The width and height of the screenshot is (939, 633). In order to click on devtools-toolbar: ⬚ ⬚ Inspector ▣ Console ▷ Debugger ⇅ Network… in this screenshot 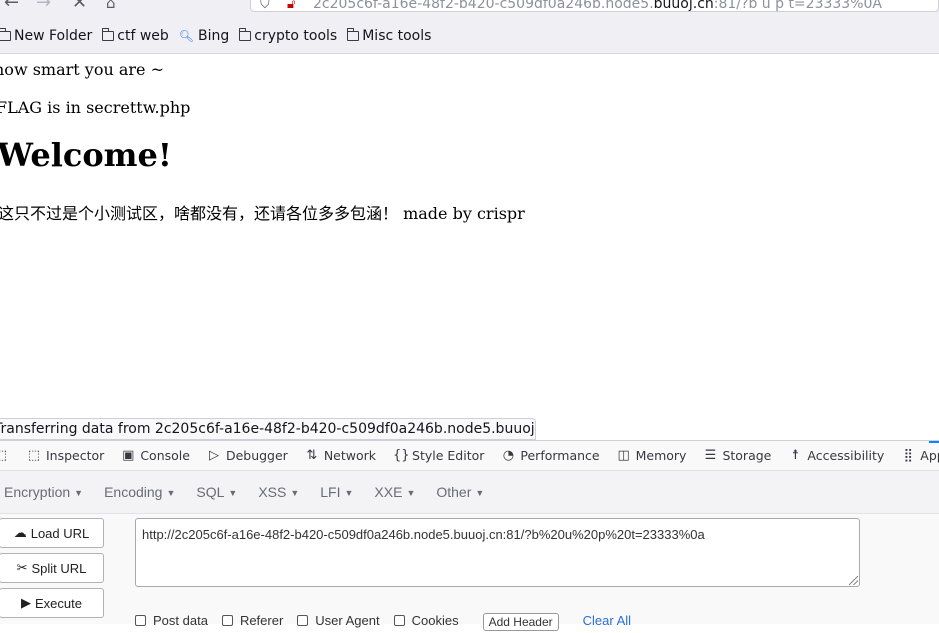, I will do `click(469, 456)`.